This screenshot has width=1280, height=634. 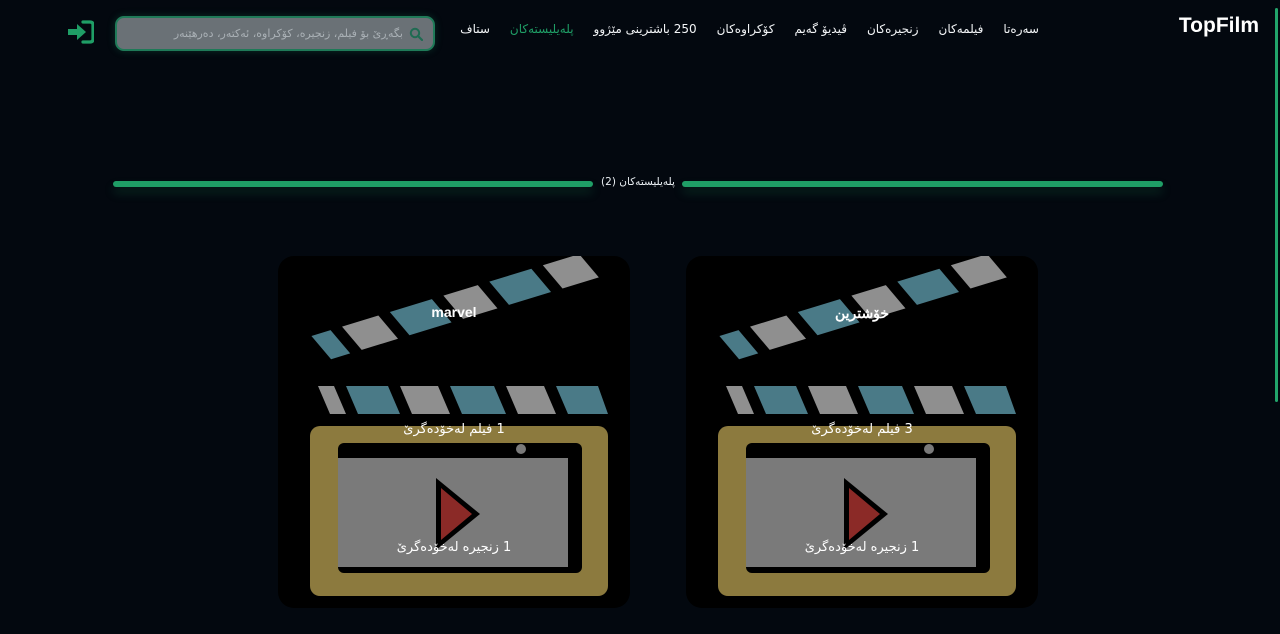 I want to click on playlist-title: خۆشترین, so click(x=862, y=313).